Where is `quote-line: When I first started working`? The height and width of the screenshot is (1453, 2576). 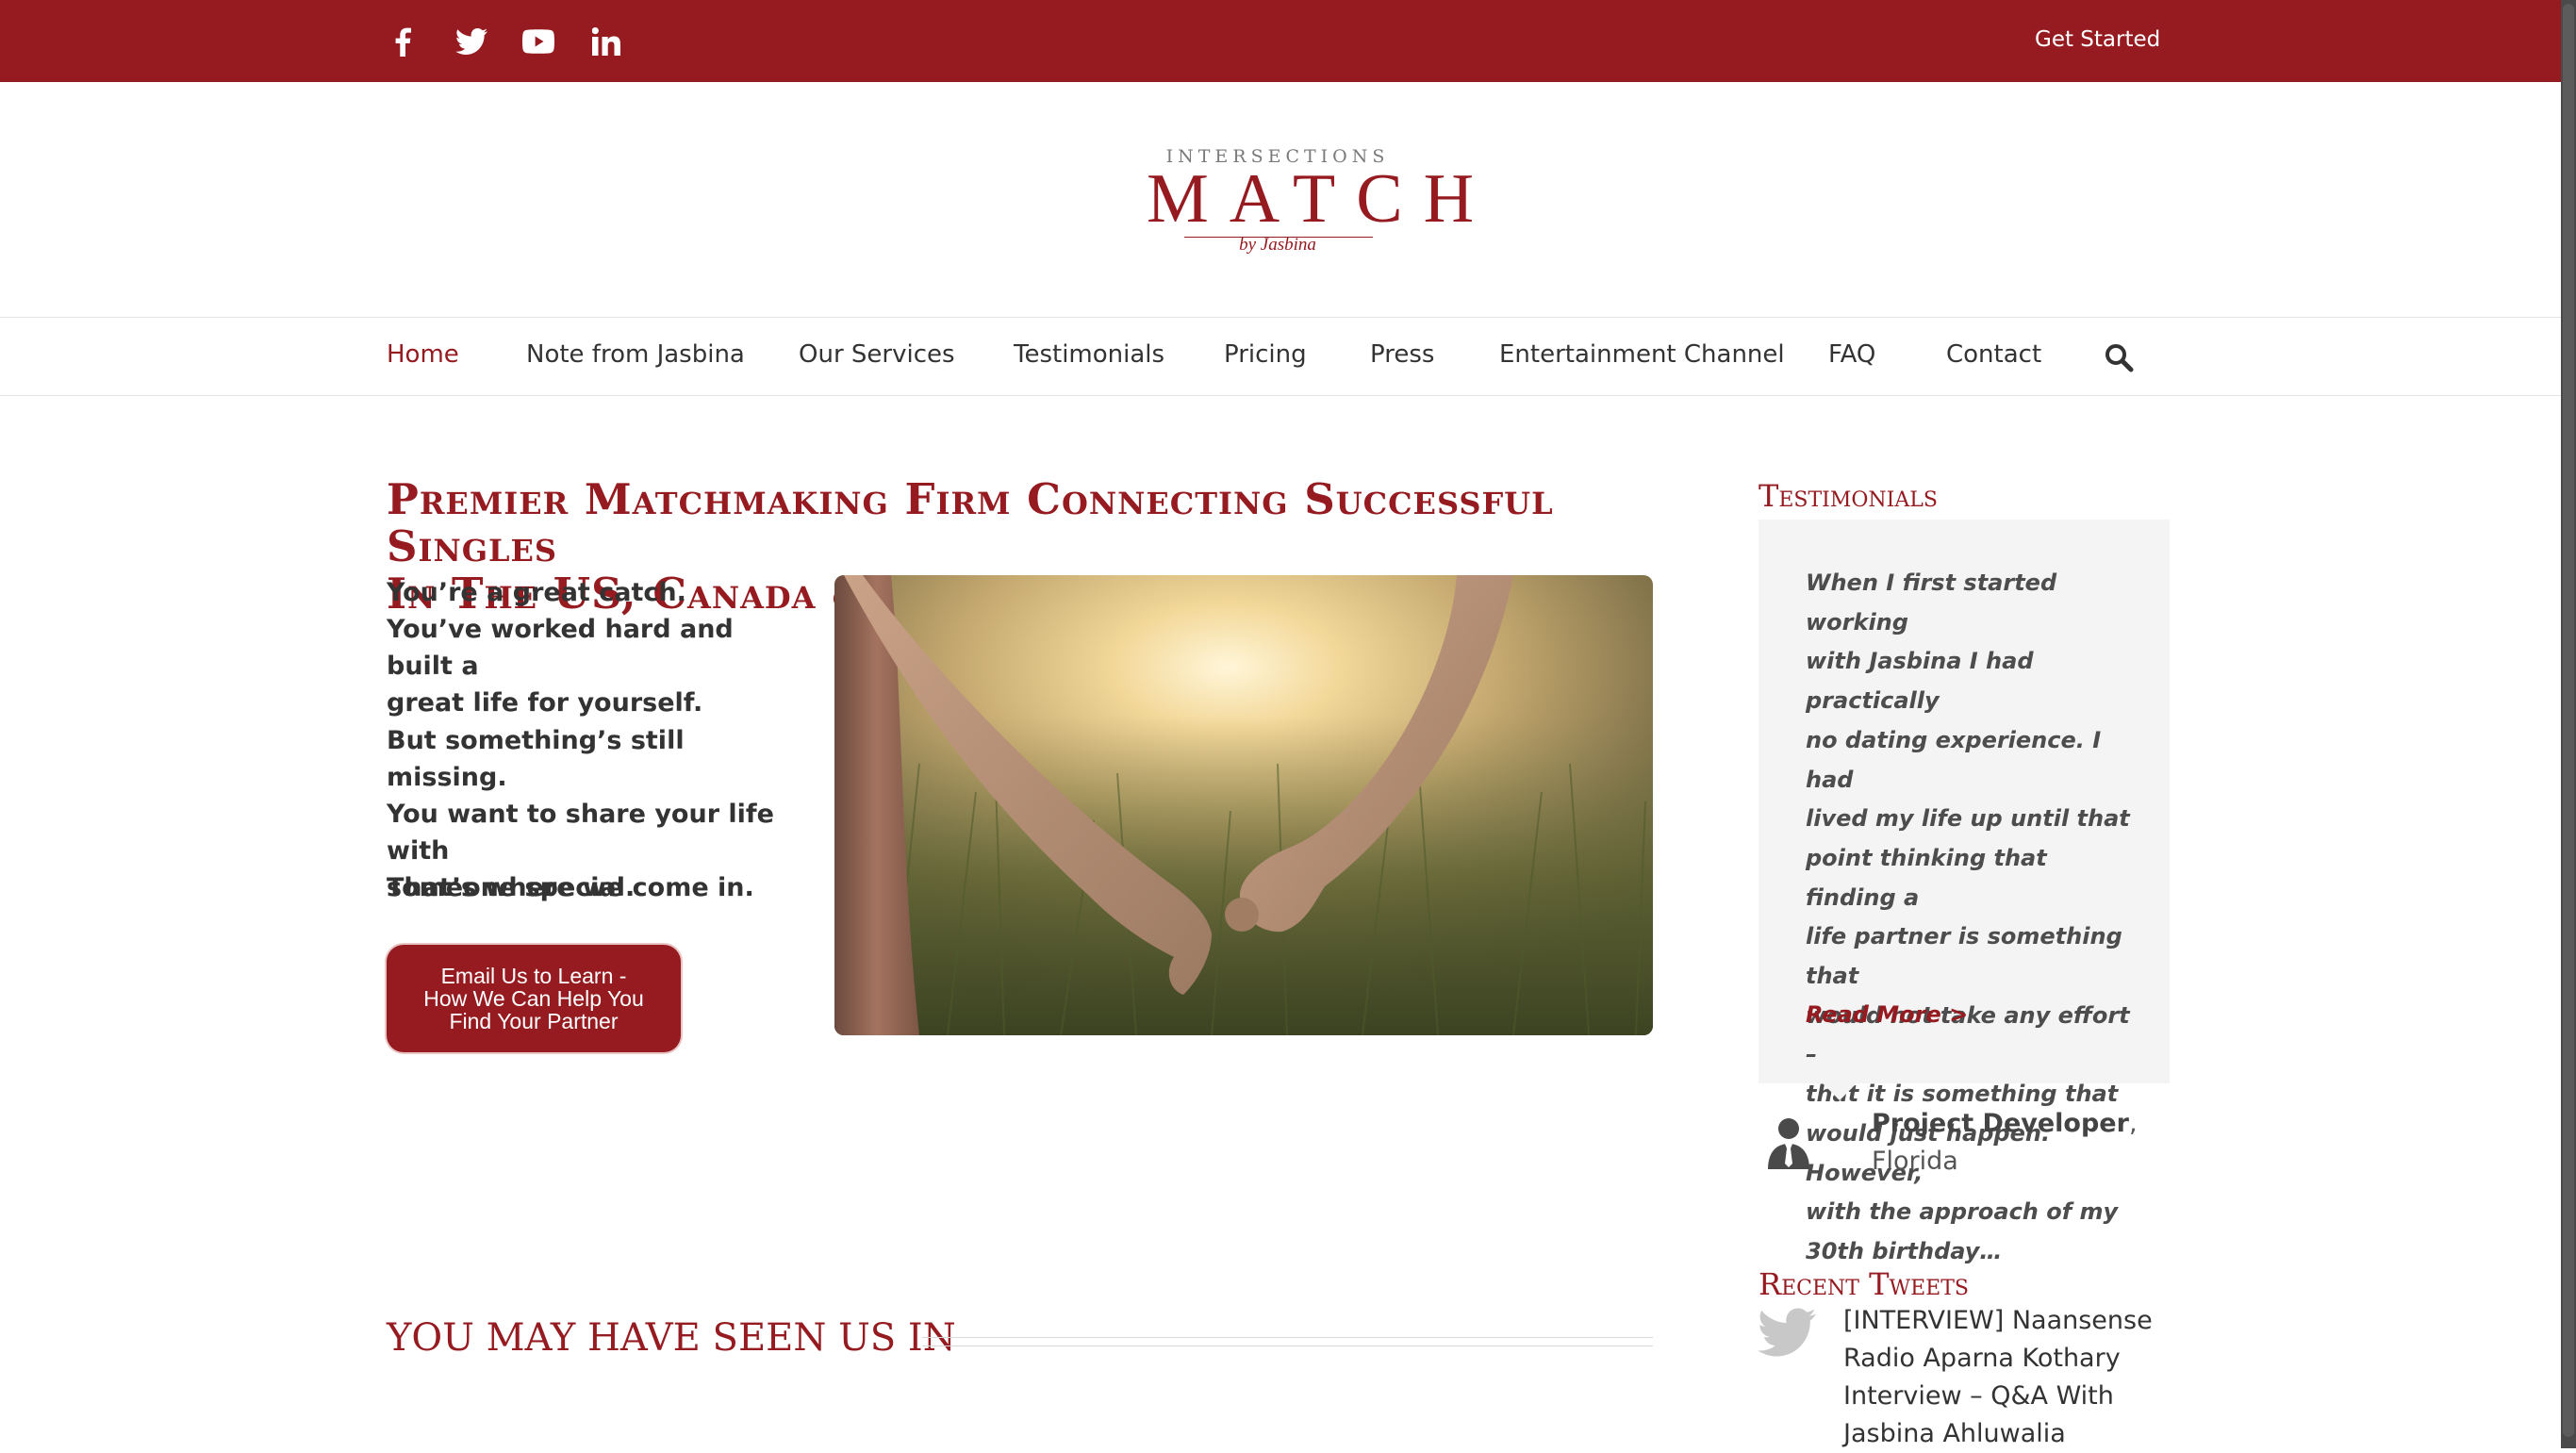
quote-line: When I first started working is located at coordinates (1931, 603).